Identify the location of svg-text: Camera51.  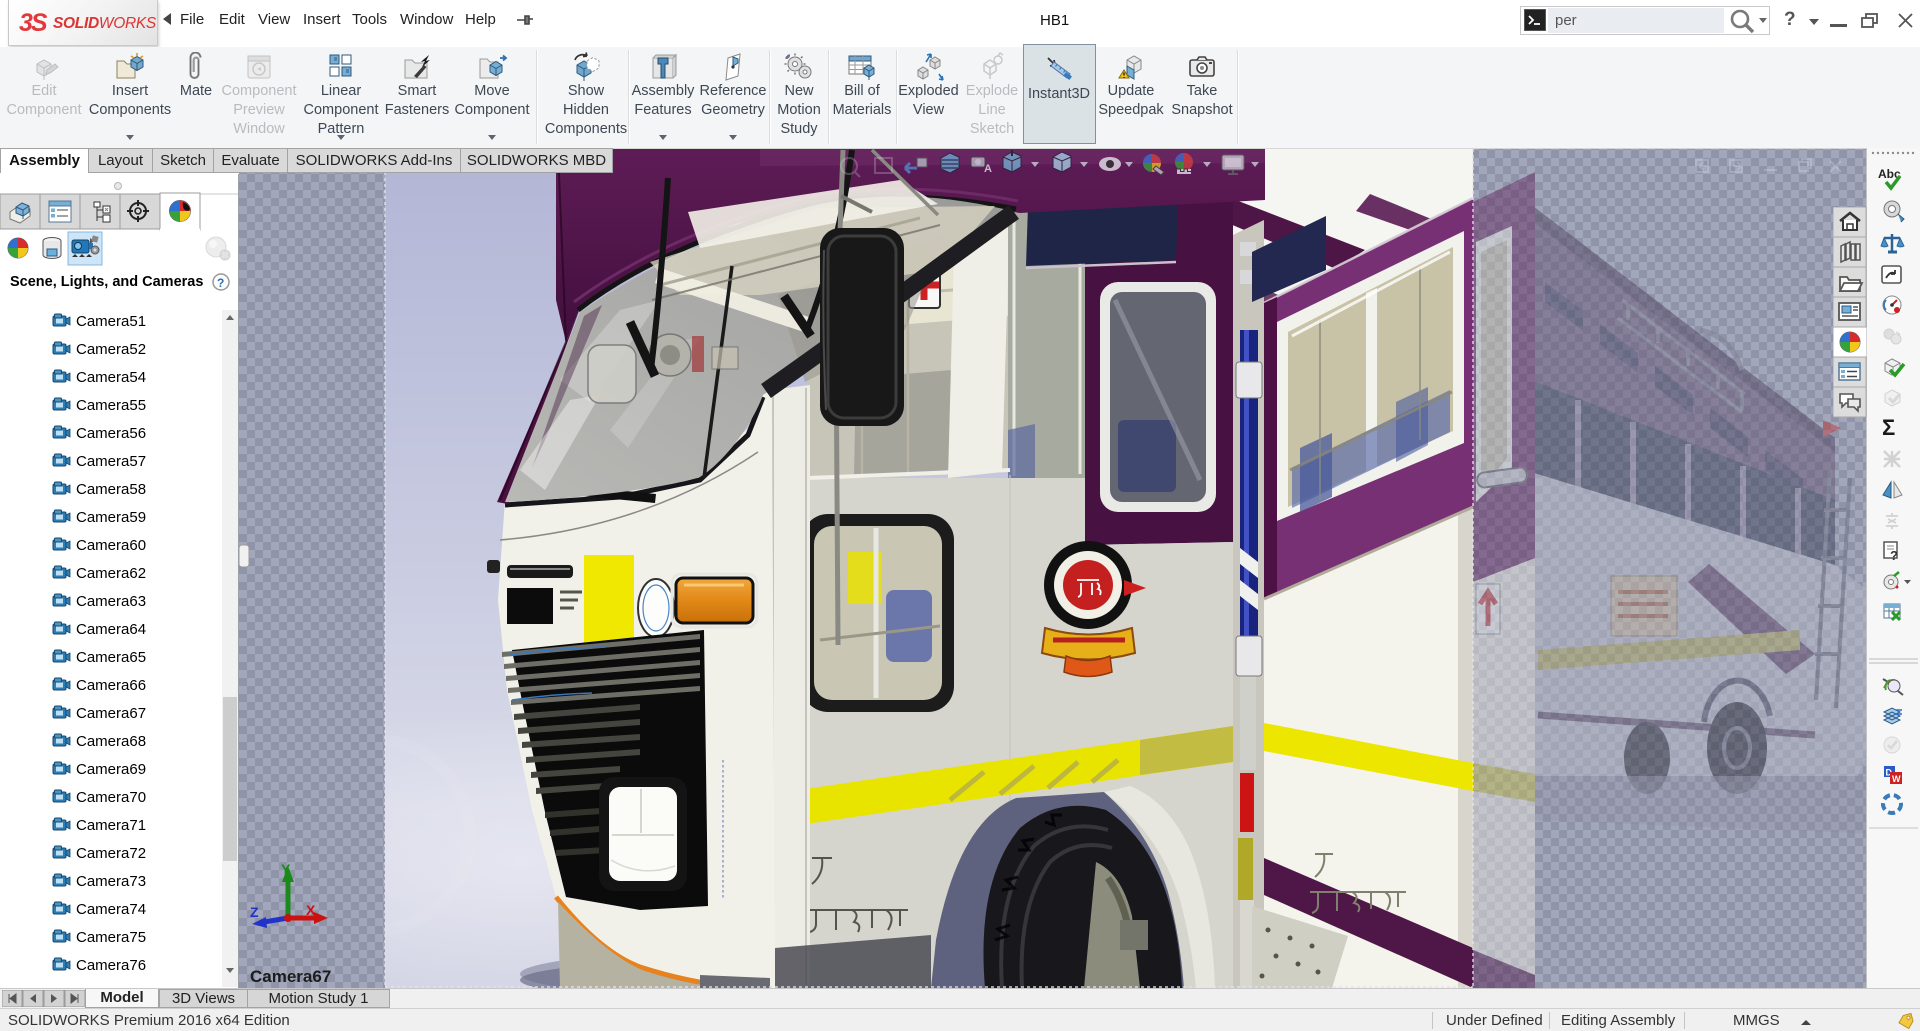
(111, 321).